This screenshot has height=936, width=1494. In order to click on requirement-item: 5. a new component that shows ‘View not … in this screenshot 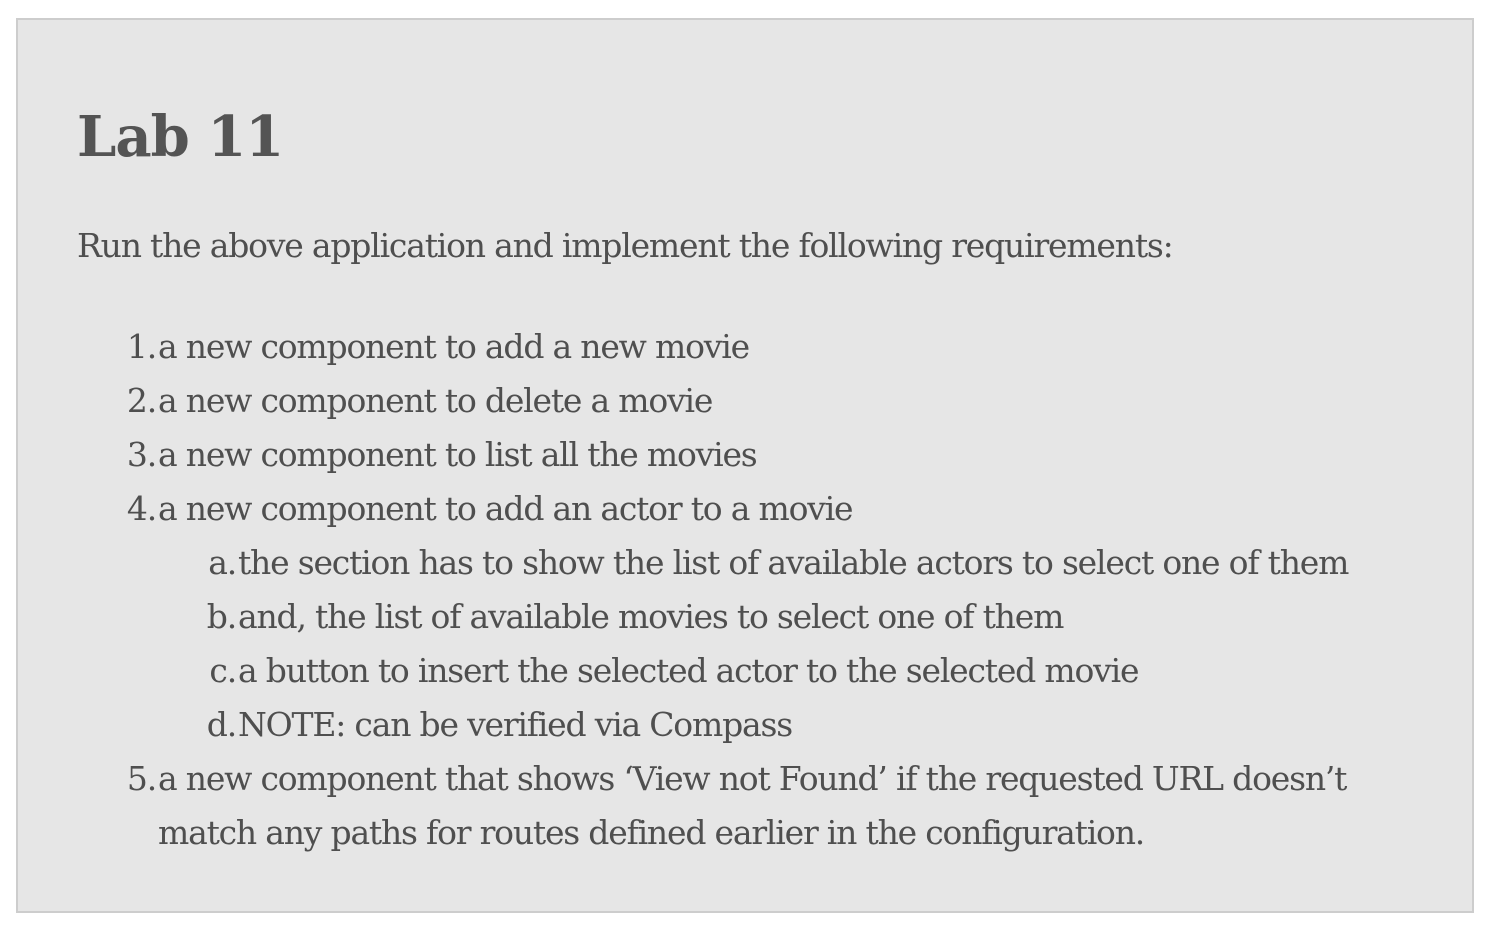, I will do `click(734, 806)`.